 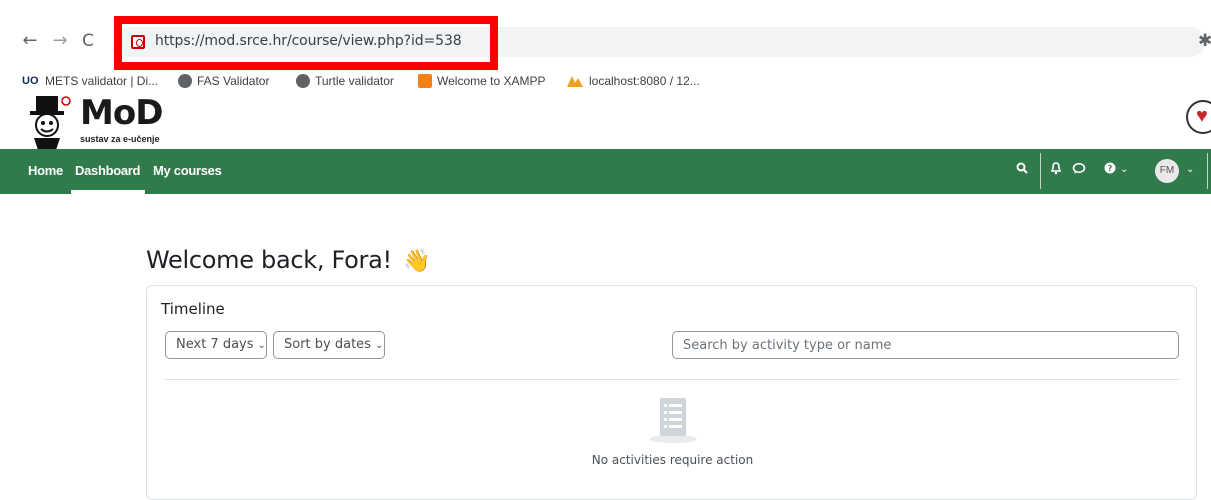 I want to click on logo-mascot-icon, so click(x=50, y=122).